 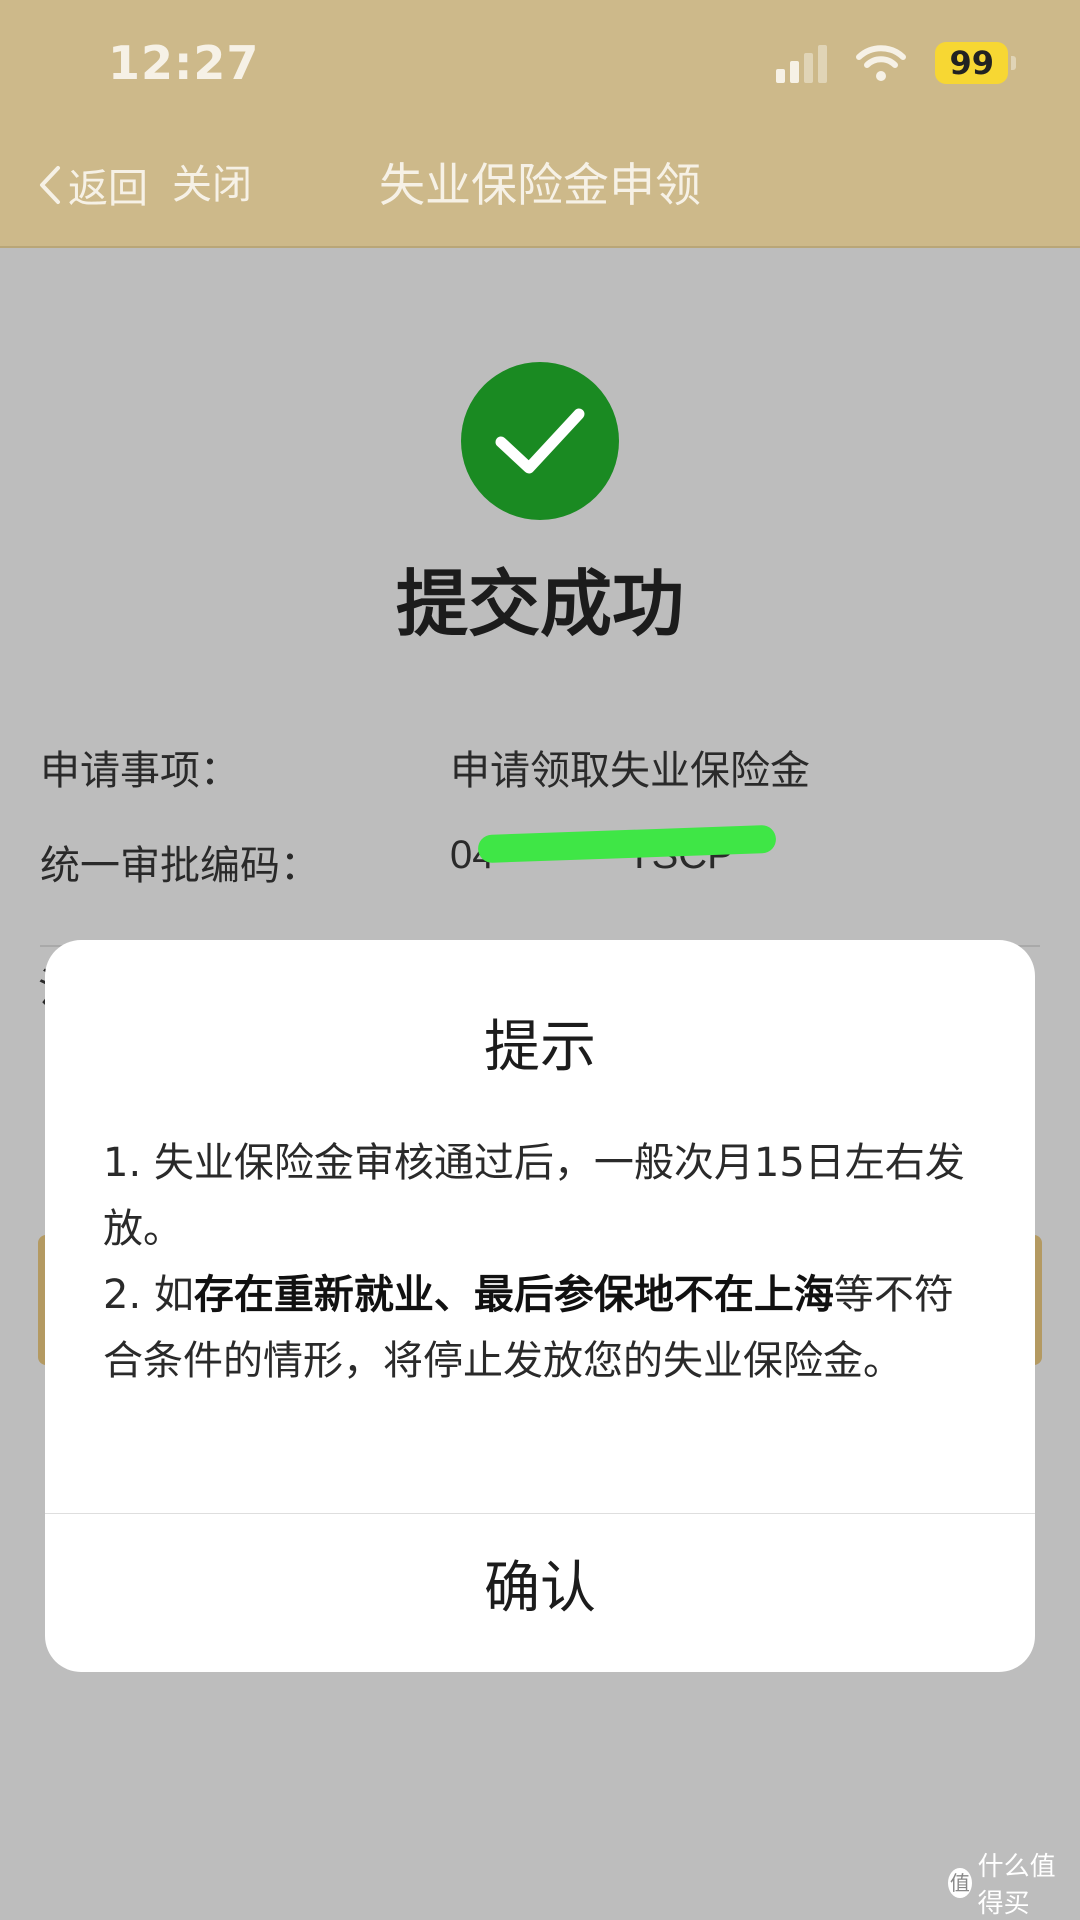 I want to click on signal-icon, so click(x=802, y=63).